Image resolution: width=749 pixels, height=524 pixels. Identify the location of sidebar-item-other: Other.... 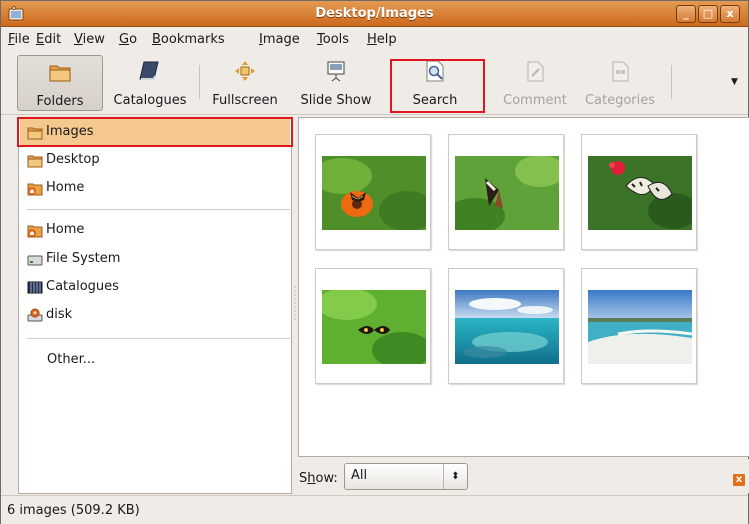
(71, 359).